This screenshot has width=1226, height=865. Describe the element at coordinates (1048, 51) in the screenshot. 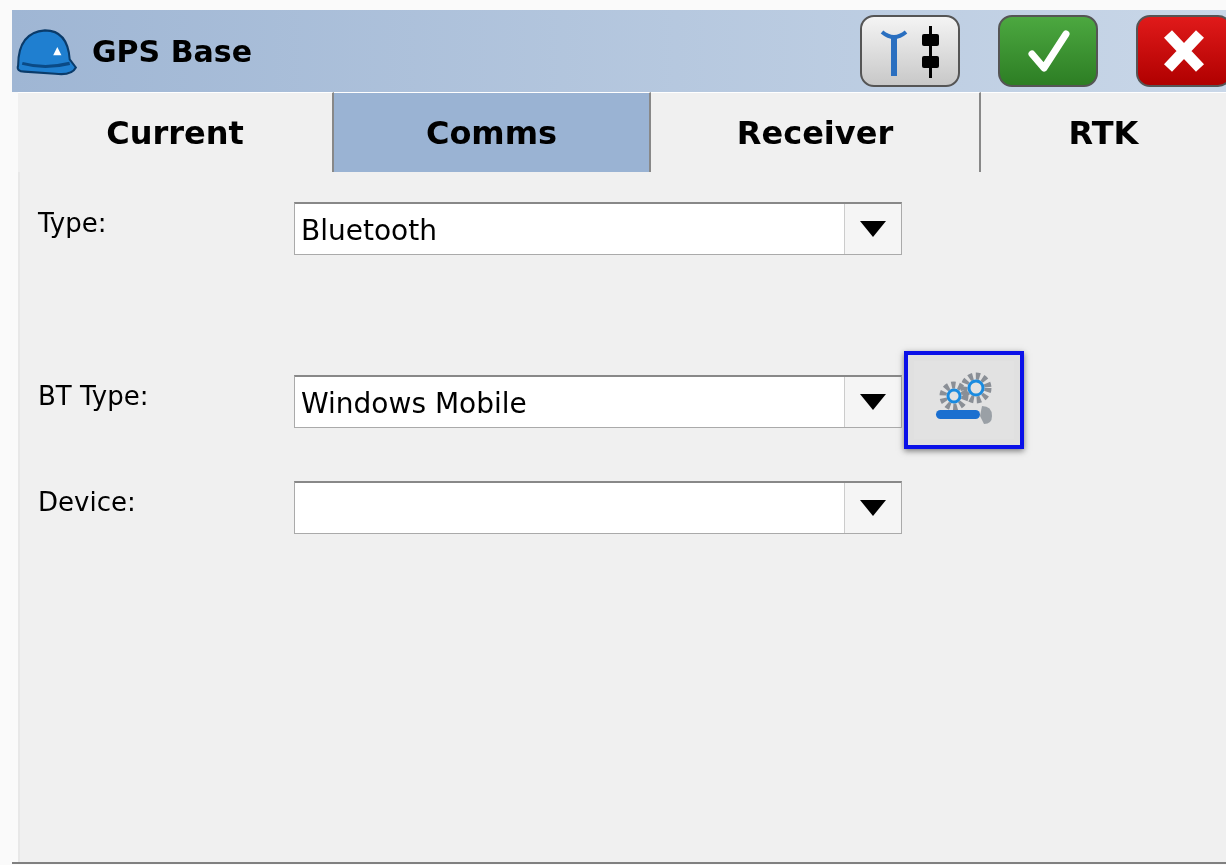

I see `ok-button` at that location.